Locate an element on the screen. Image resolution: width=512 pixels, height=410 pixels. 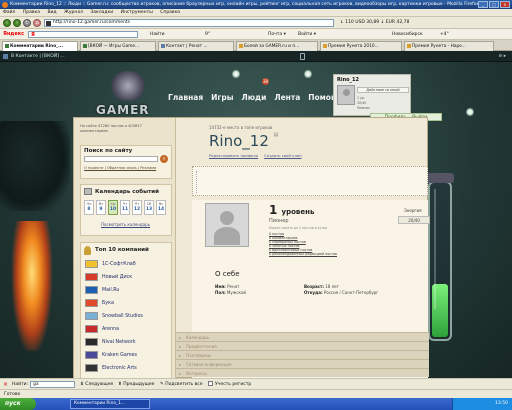
accordion-network: Сетевая информация is located at coordinates (302, 364).